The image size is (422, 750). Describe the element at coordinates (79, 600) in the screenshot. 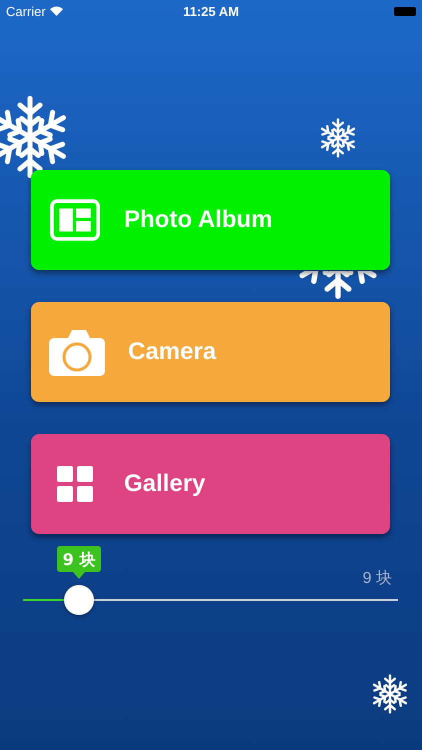

I see `slider-thumb` at that location.